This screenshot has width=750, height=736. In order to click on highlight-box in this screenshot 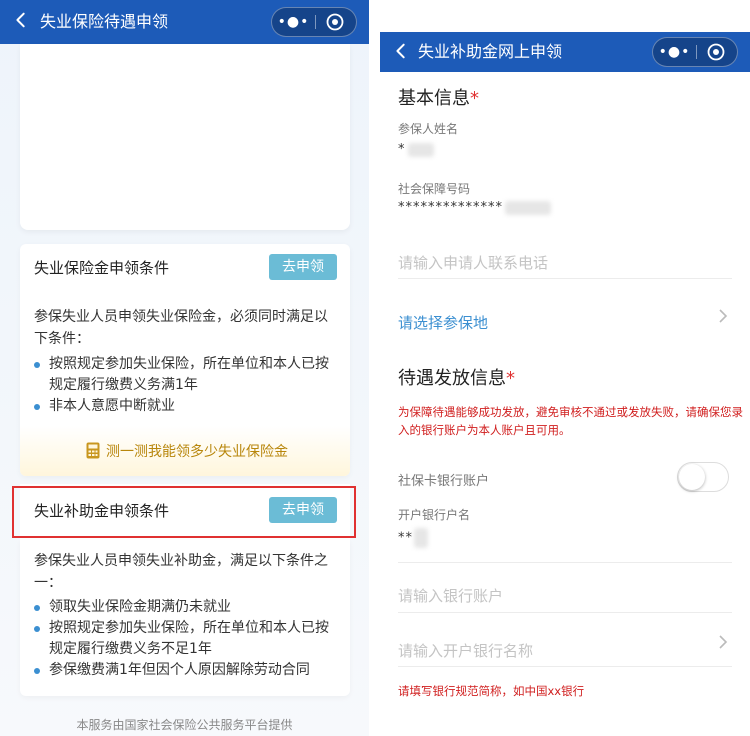, I will do `click(184, 512)`.